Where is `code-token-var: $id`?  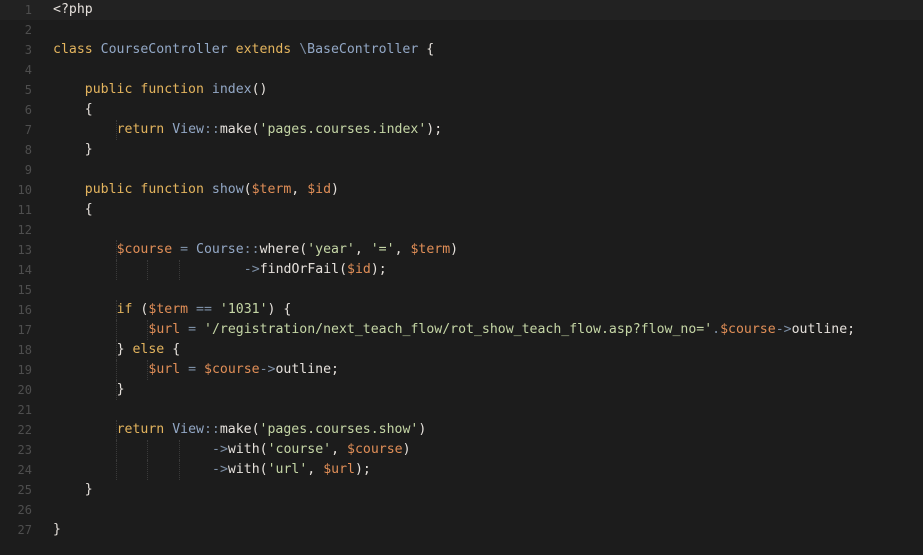 code-token-var: $id is located at coordinates (359, 269).